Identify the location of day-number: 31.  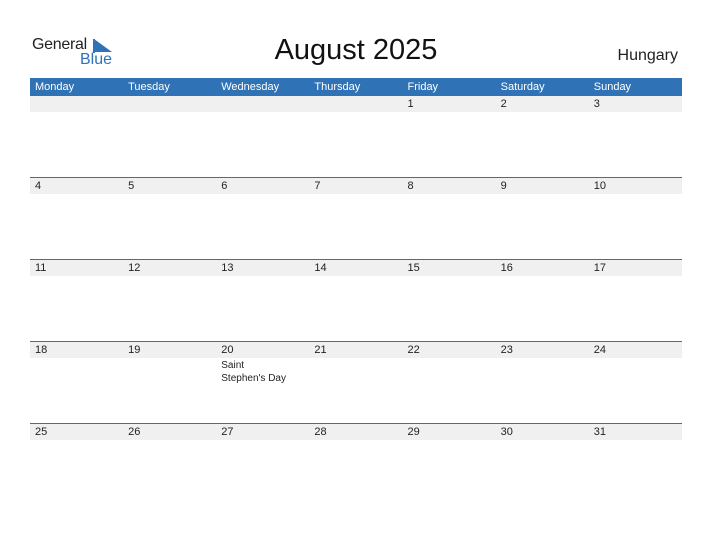
(599, 432).